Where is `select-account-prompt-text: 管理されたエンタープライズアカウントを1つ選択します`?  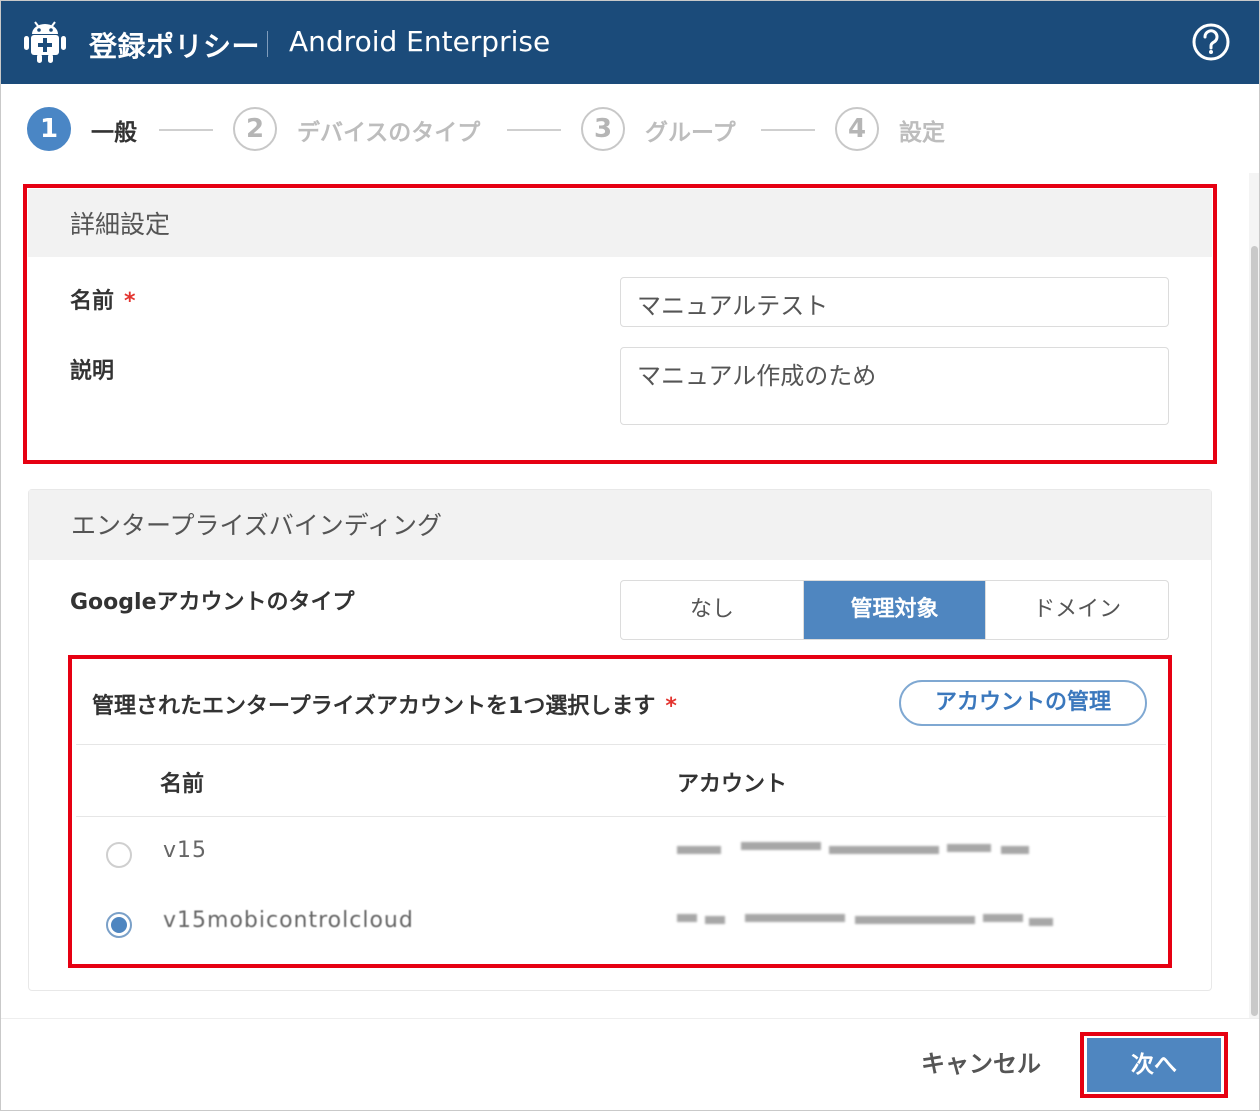 select-account-prompt-text: 管理されたエンタープライズアカウントを1つ選択します is located at coordinates (374, 706).